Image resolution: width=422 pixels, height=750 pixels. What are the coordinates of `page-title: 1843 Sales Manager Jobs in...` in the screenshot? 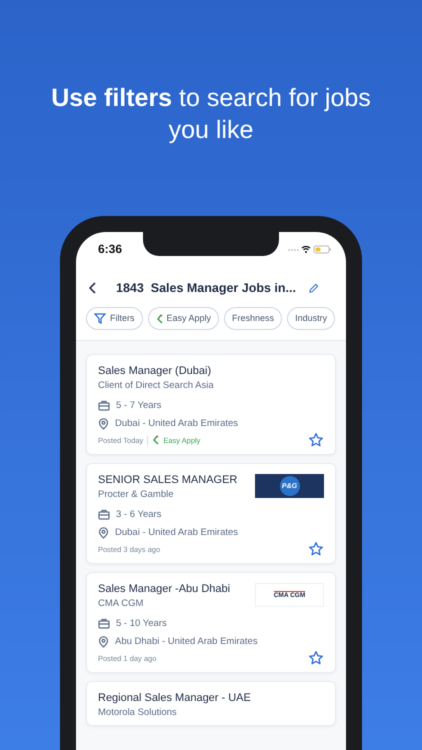 It's located at (206, 288).